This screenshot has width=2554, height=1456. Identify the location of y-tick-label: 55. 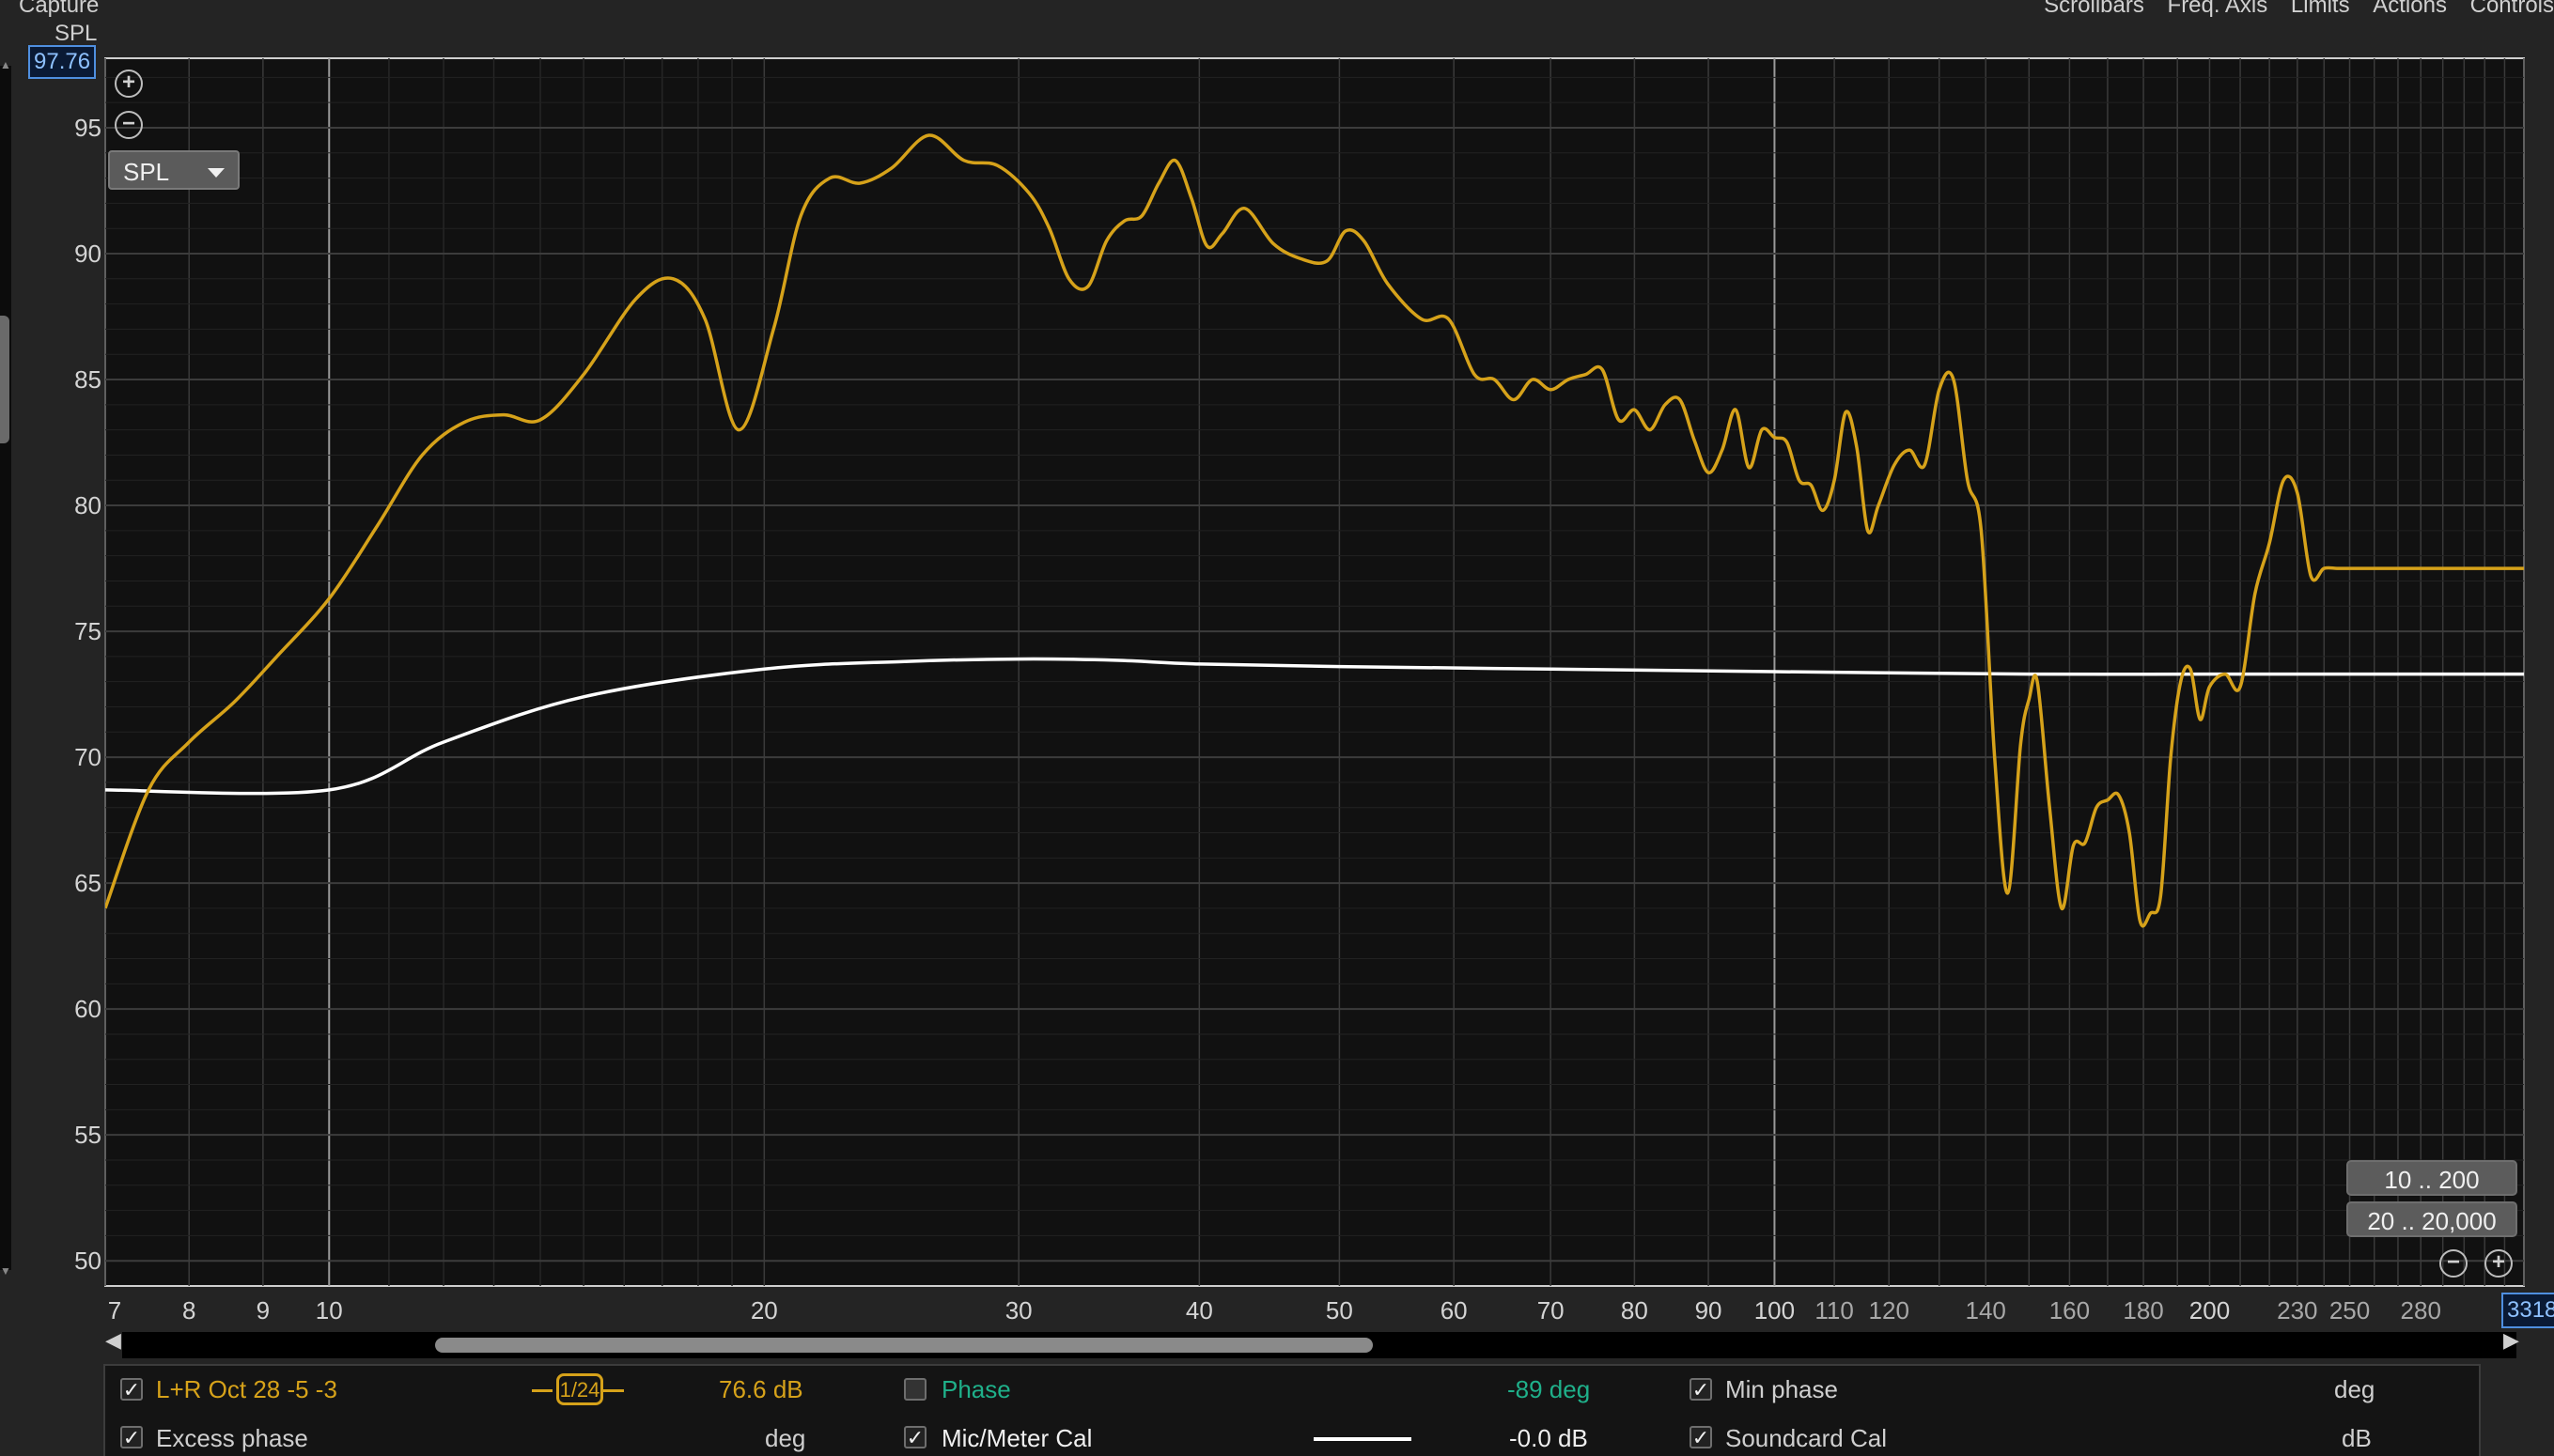
(87, 1135).